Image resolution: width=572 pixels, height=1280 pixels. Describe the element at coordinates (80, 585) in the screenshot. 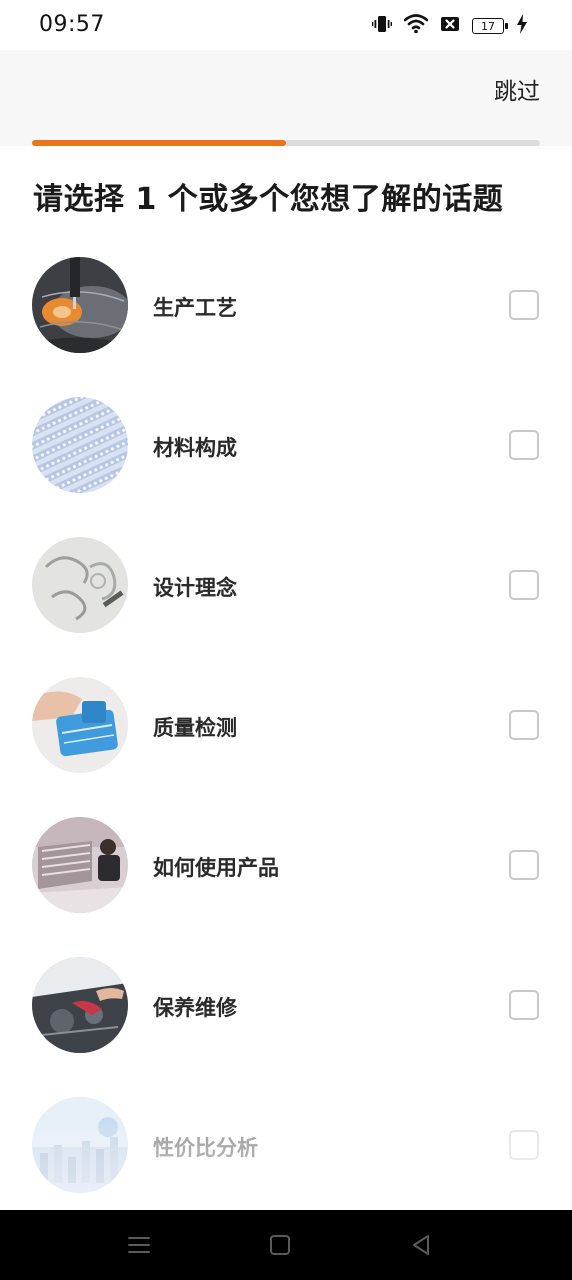

I see `design-sketch-image` at that location.